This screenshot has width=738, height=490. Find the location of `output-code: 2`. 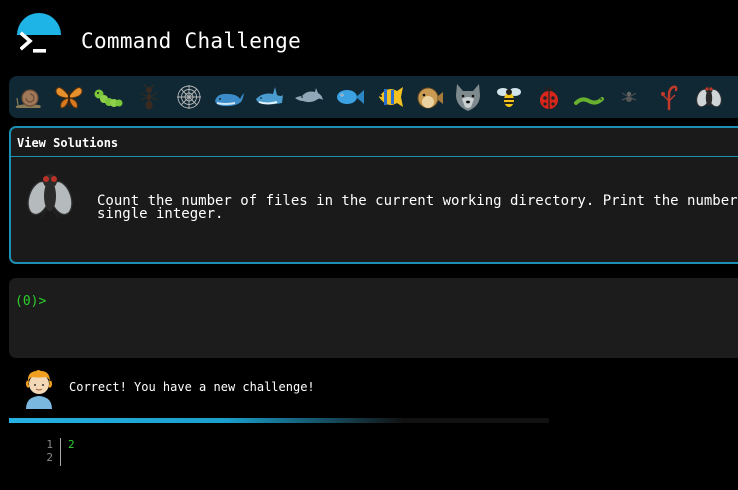

output-code: 2 is located at coordinates (71, 451).